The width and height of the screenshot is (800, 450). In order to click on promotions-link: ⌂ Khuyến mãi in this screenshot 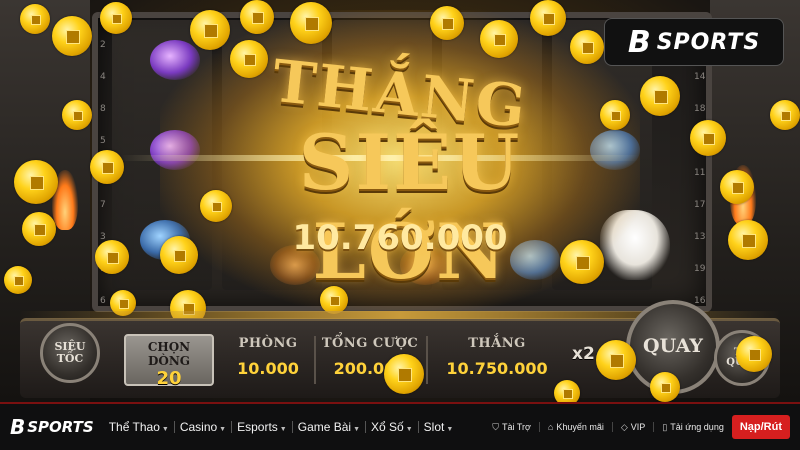, I will do `click(576, 427)`.